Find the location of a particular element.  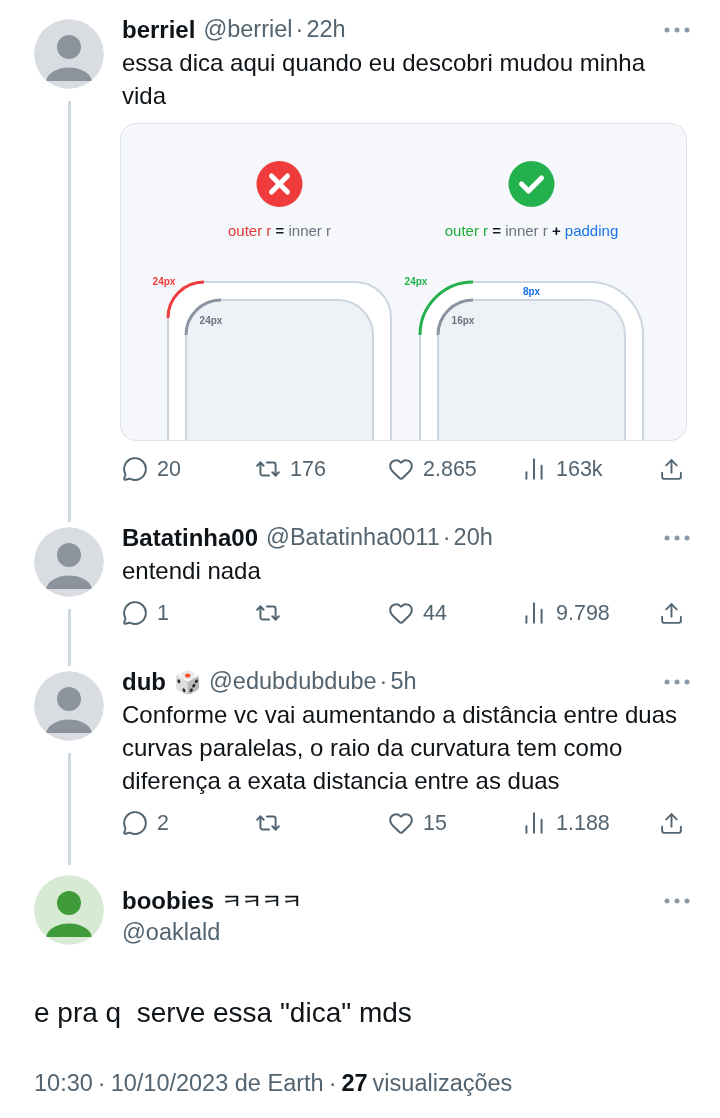

user-handle: @oaklald is located at coordinates (406, 932).